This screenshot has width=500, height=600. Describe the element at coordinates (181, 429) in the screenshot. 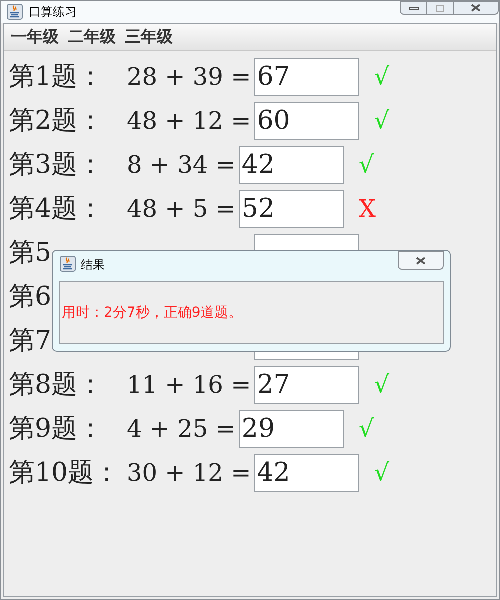

I see `equation: 4 + 25 =` at that location.